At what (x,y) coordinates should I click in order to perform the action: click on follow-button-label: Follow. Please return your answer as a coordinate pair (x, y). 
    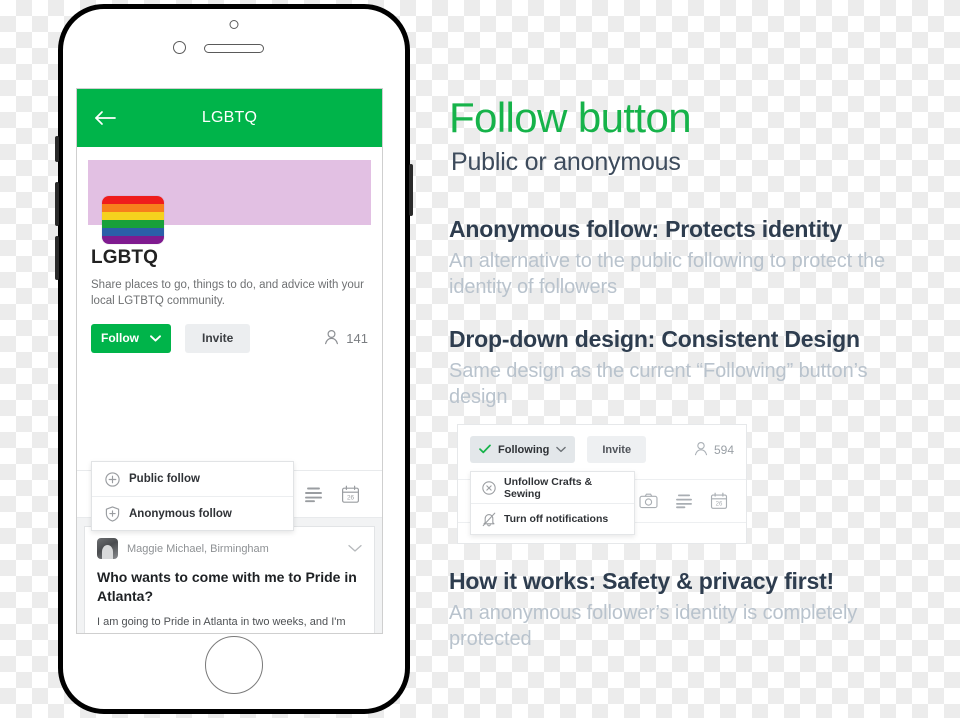
    Looking at the image, I should click on (120, 338).